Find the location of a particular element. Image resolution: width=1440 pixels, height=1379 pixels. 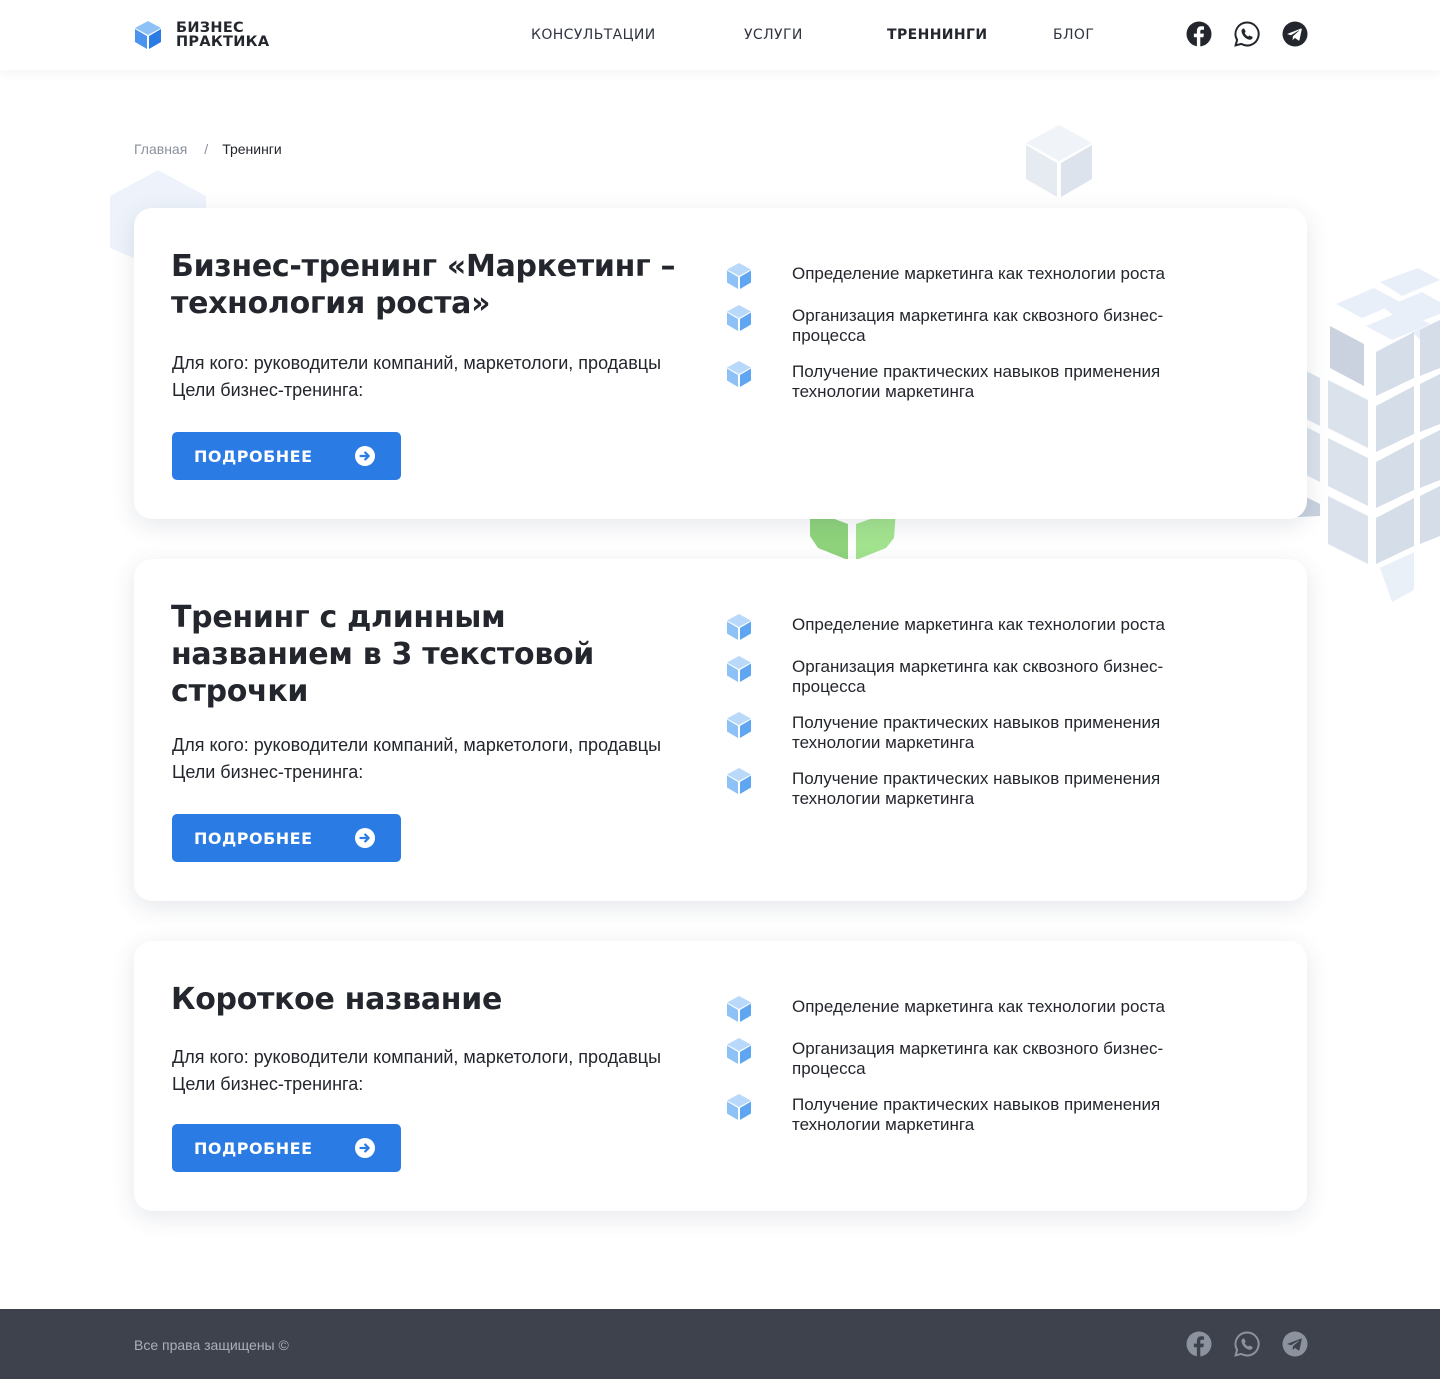

logo-text: БИЗНЕС ПРАКТИКА is located at coordinates (223, 35).